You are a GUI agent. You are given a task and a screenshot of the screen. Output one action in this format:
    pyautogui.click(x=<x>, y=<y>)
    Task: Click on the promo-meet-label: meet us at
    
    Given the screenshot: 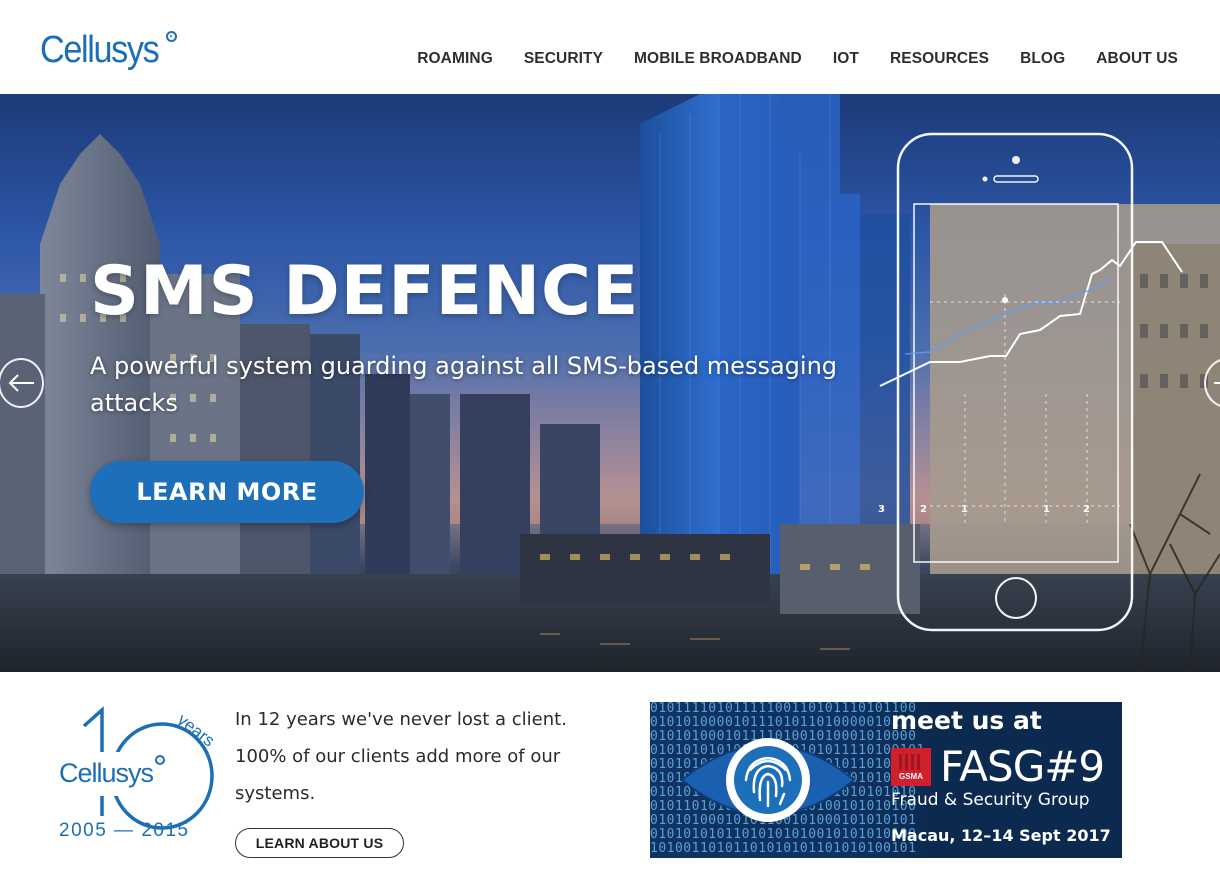 What is the action you would take?
    pyautogui.click(x=966, y=720)
    